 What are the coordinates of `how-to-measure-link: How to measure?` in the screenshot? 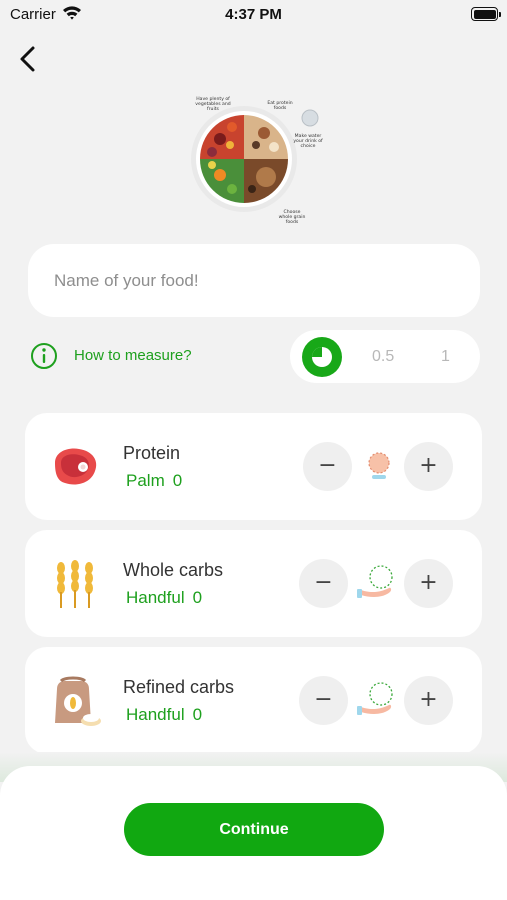 It's located at (133, 355).